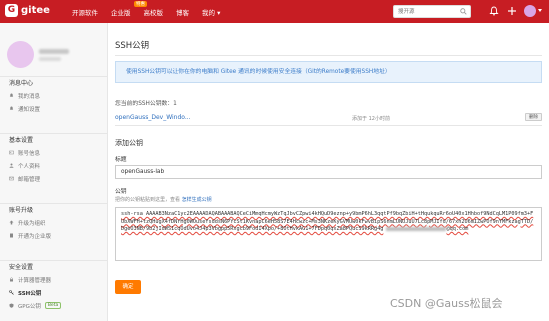 Image resolution: width=549 pixels, height=321 pixels. Describe the element at coordinates (53, 108) in the screenshot. I see `sidebar-item-notify-settings: 通知设置` at that location.